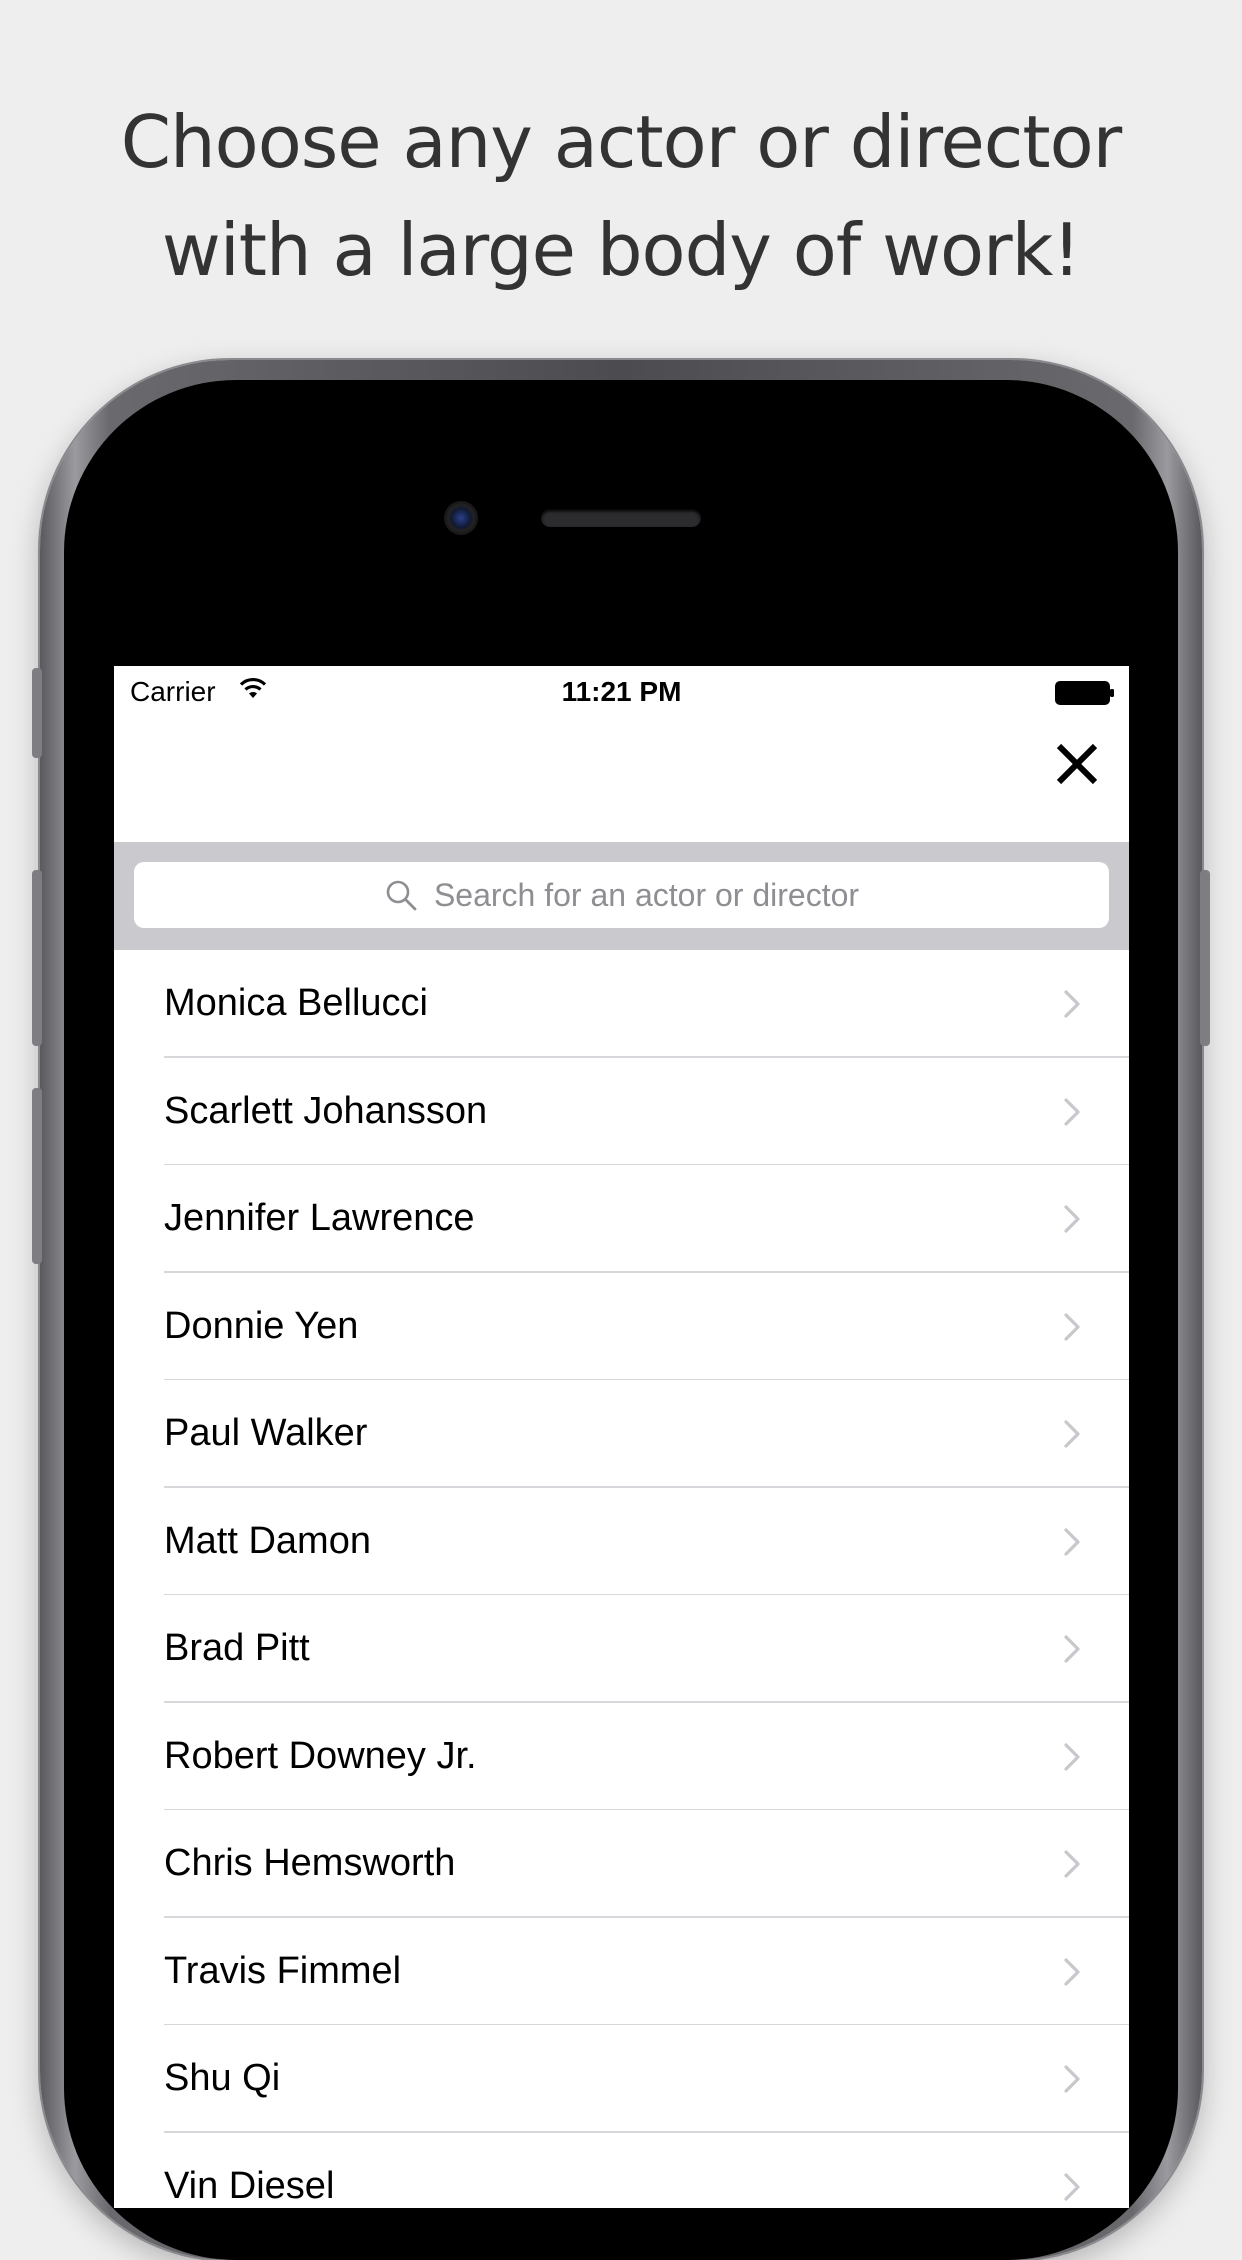  Describe the element at coordinates (621, 1219) in the screenshot. I see `list-item: Jennifer Lawrence` at that location.